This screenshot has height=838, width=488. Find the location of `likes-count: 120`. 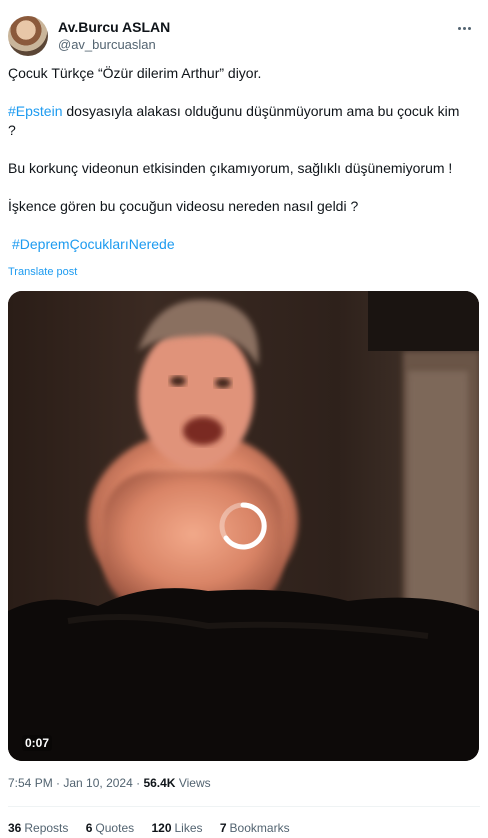

likes-count: 120 is located at coordinates (161, 828).